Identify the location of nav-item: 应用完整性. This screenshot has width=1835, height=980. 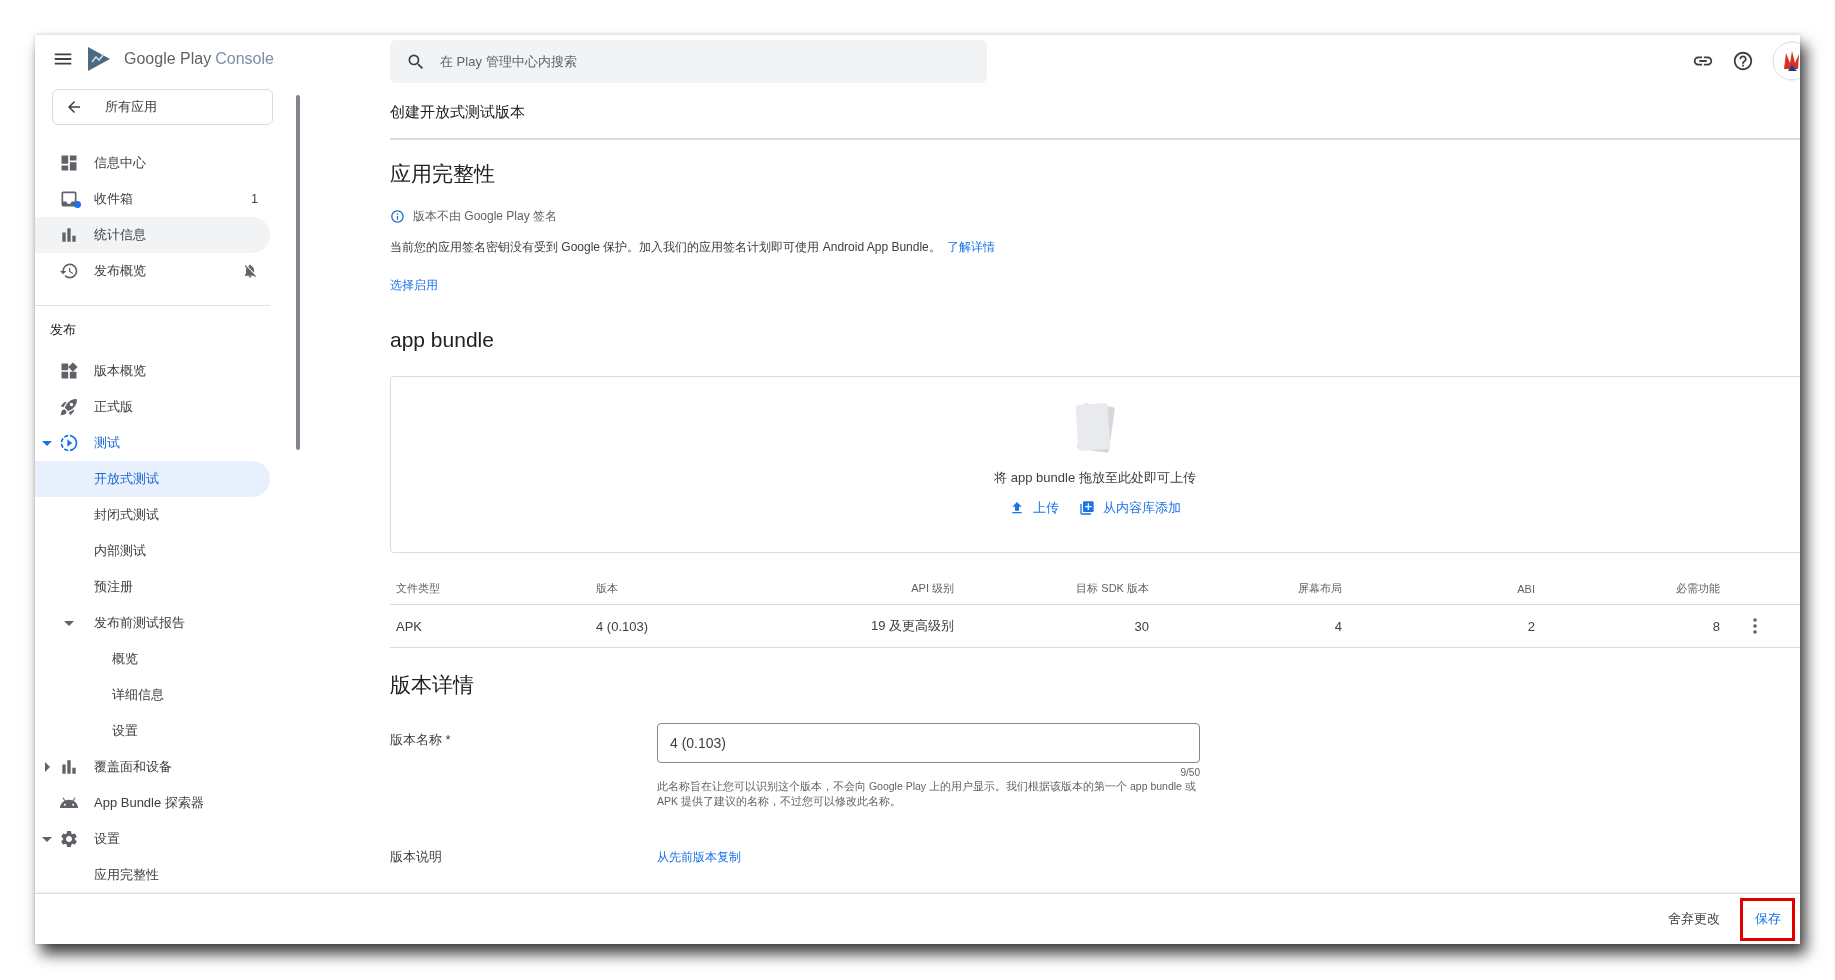
(152, 875).